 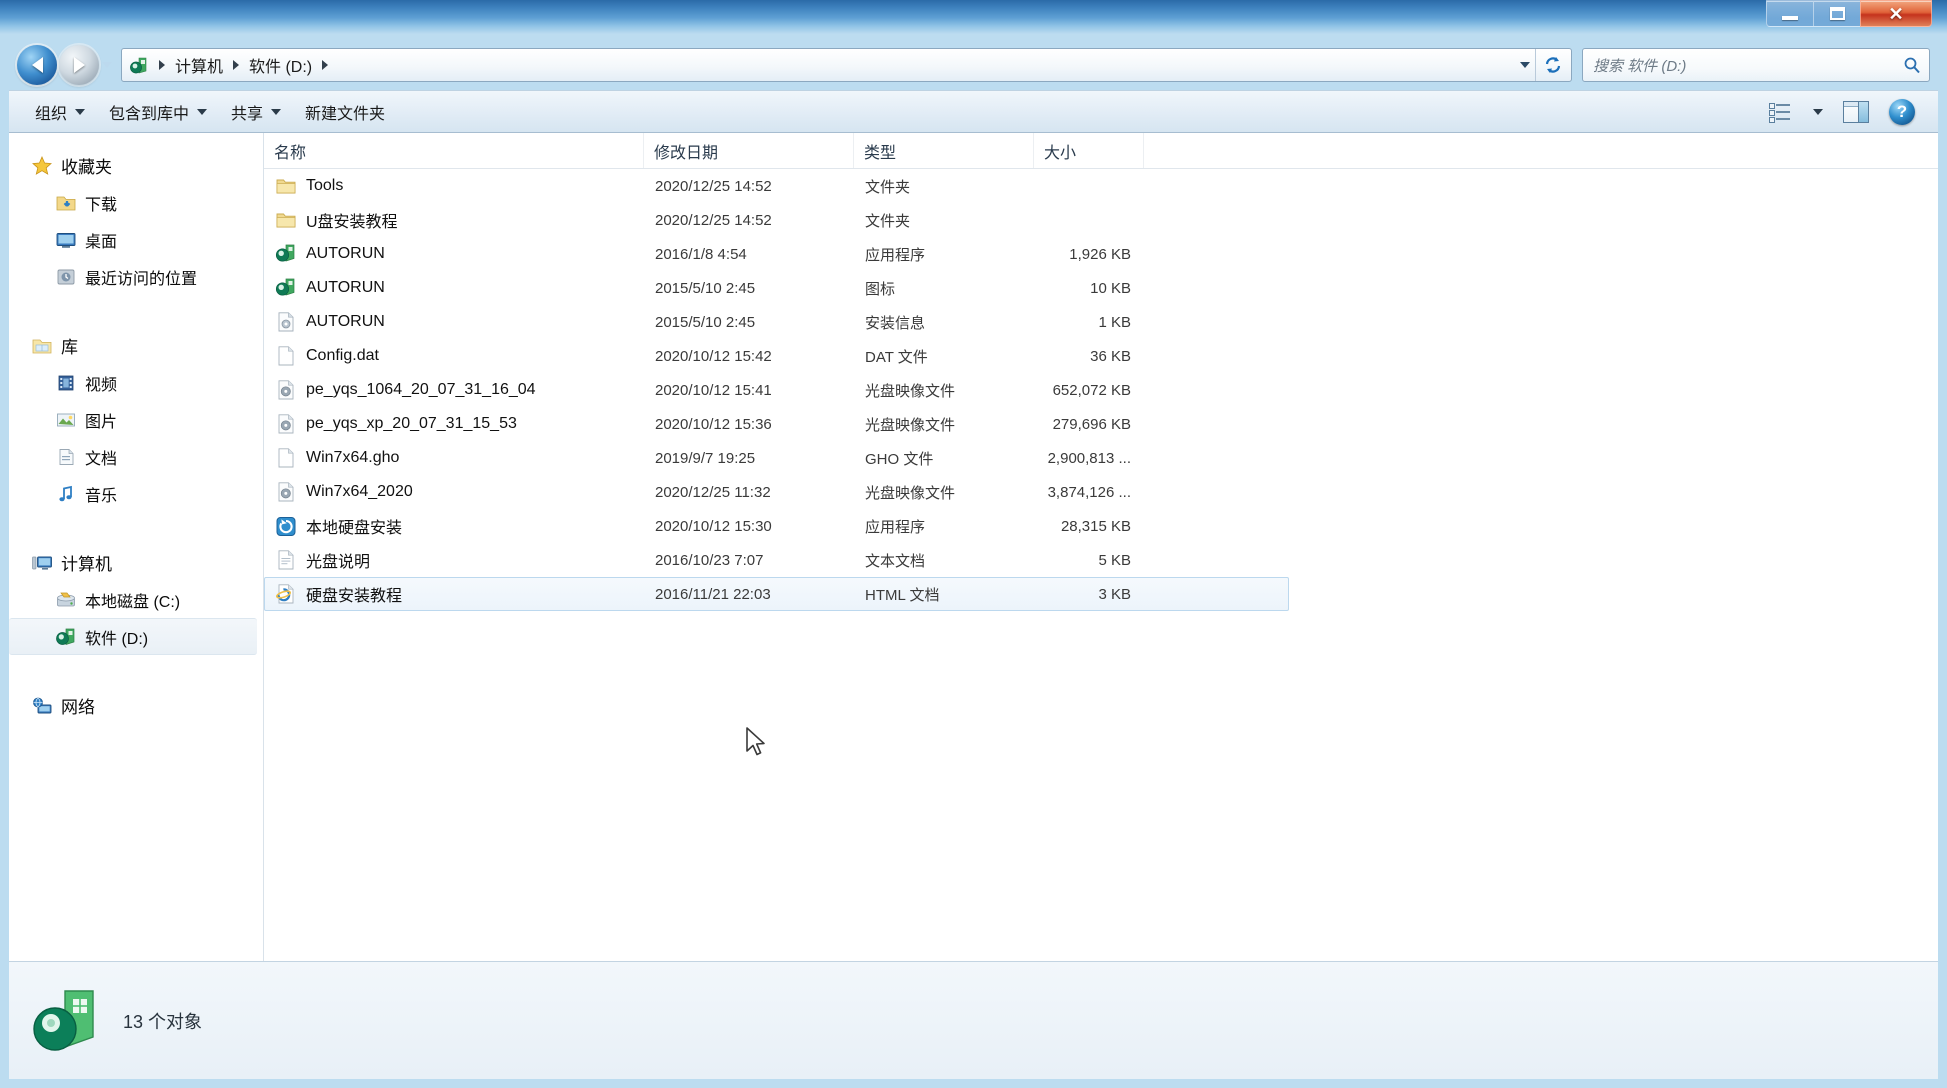 I want to click on change-view-button, so click(x=1780, y=112).